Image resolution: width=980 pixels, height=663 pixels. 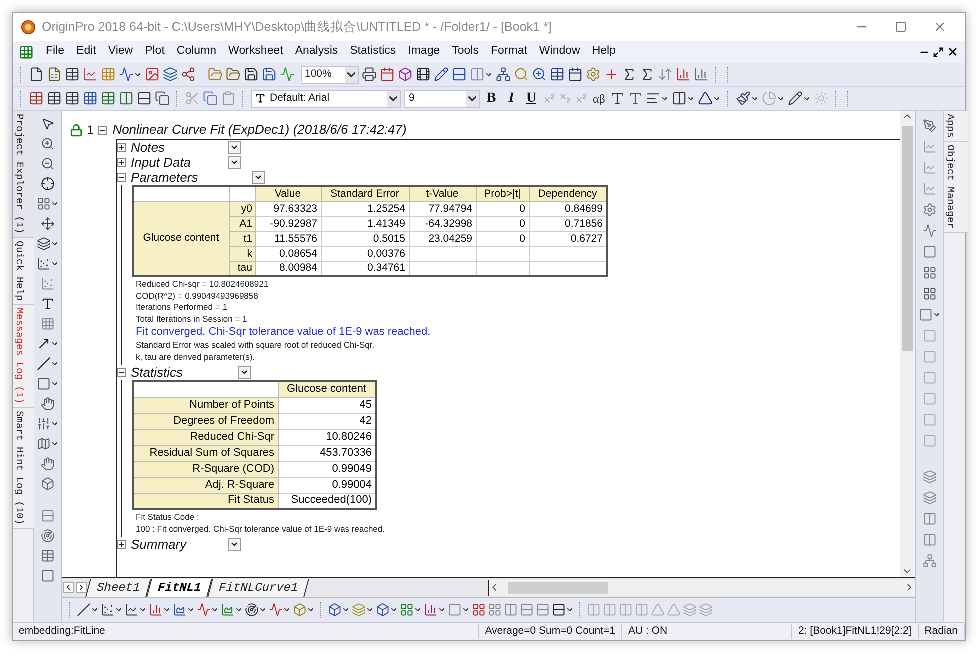 What do you see at coordinates (43, 384) in the screenshot?
I see `rectangle-icon` at bounding box center [43, 384].